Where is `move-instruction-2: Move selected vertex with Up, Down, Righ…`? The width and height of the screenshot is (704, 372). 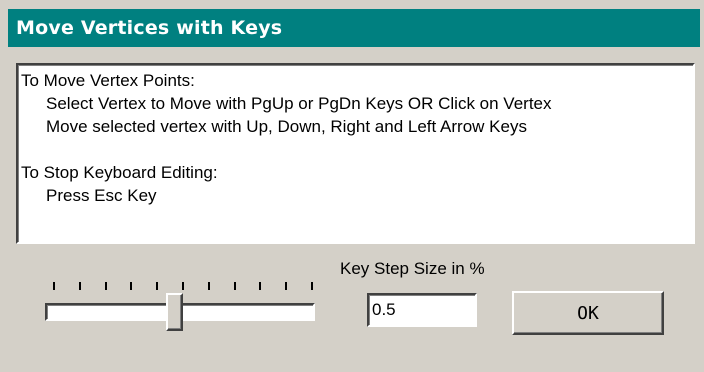
move-instruction-2: Move selected vertex with Up, Down, Righ… is located at coordinates (286, 126).